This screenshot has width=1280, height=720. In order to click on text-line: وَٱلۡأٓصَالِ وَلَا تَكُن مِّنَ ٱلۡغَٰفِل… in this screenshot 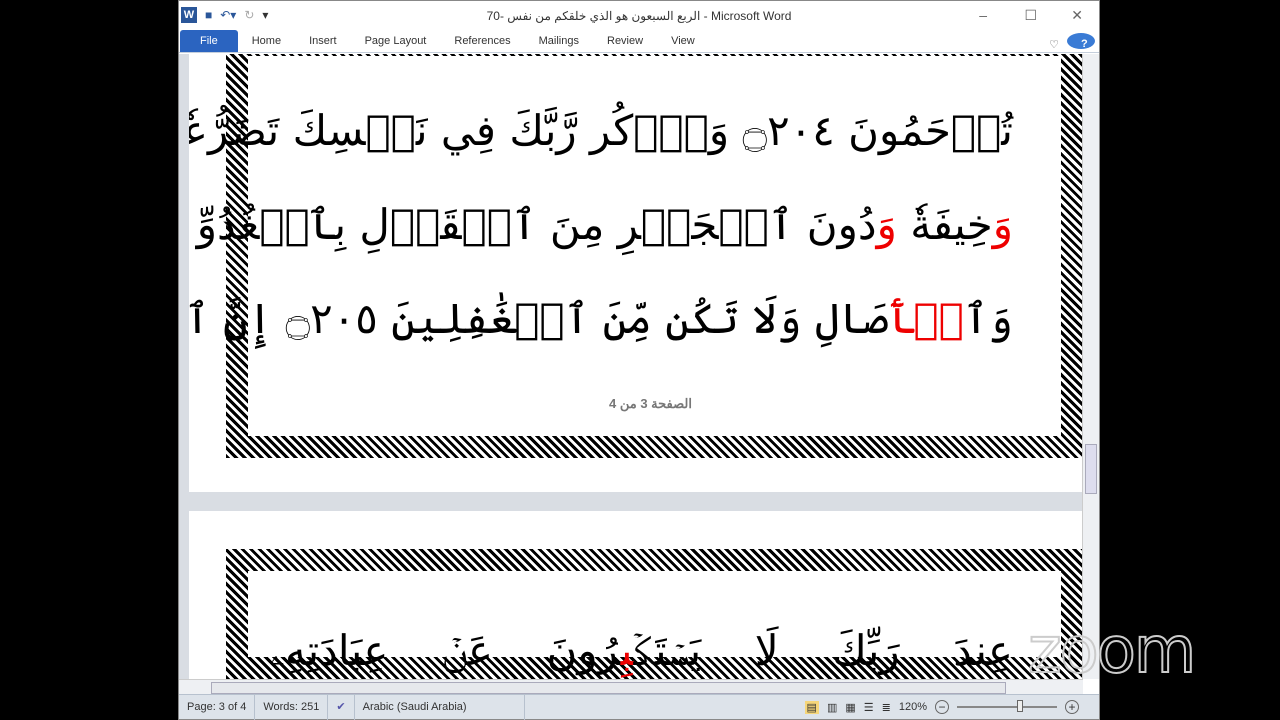, I will do `click(601, 319)`.